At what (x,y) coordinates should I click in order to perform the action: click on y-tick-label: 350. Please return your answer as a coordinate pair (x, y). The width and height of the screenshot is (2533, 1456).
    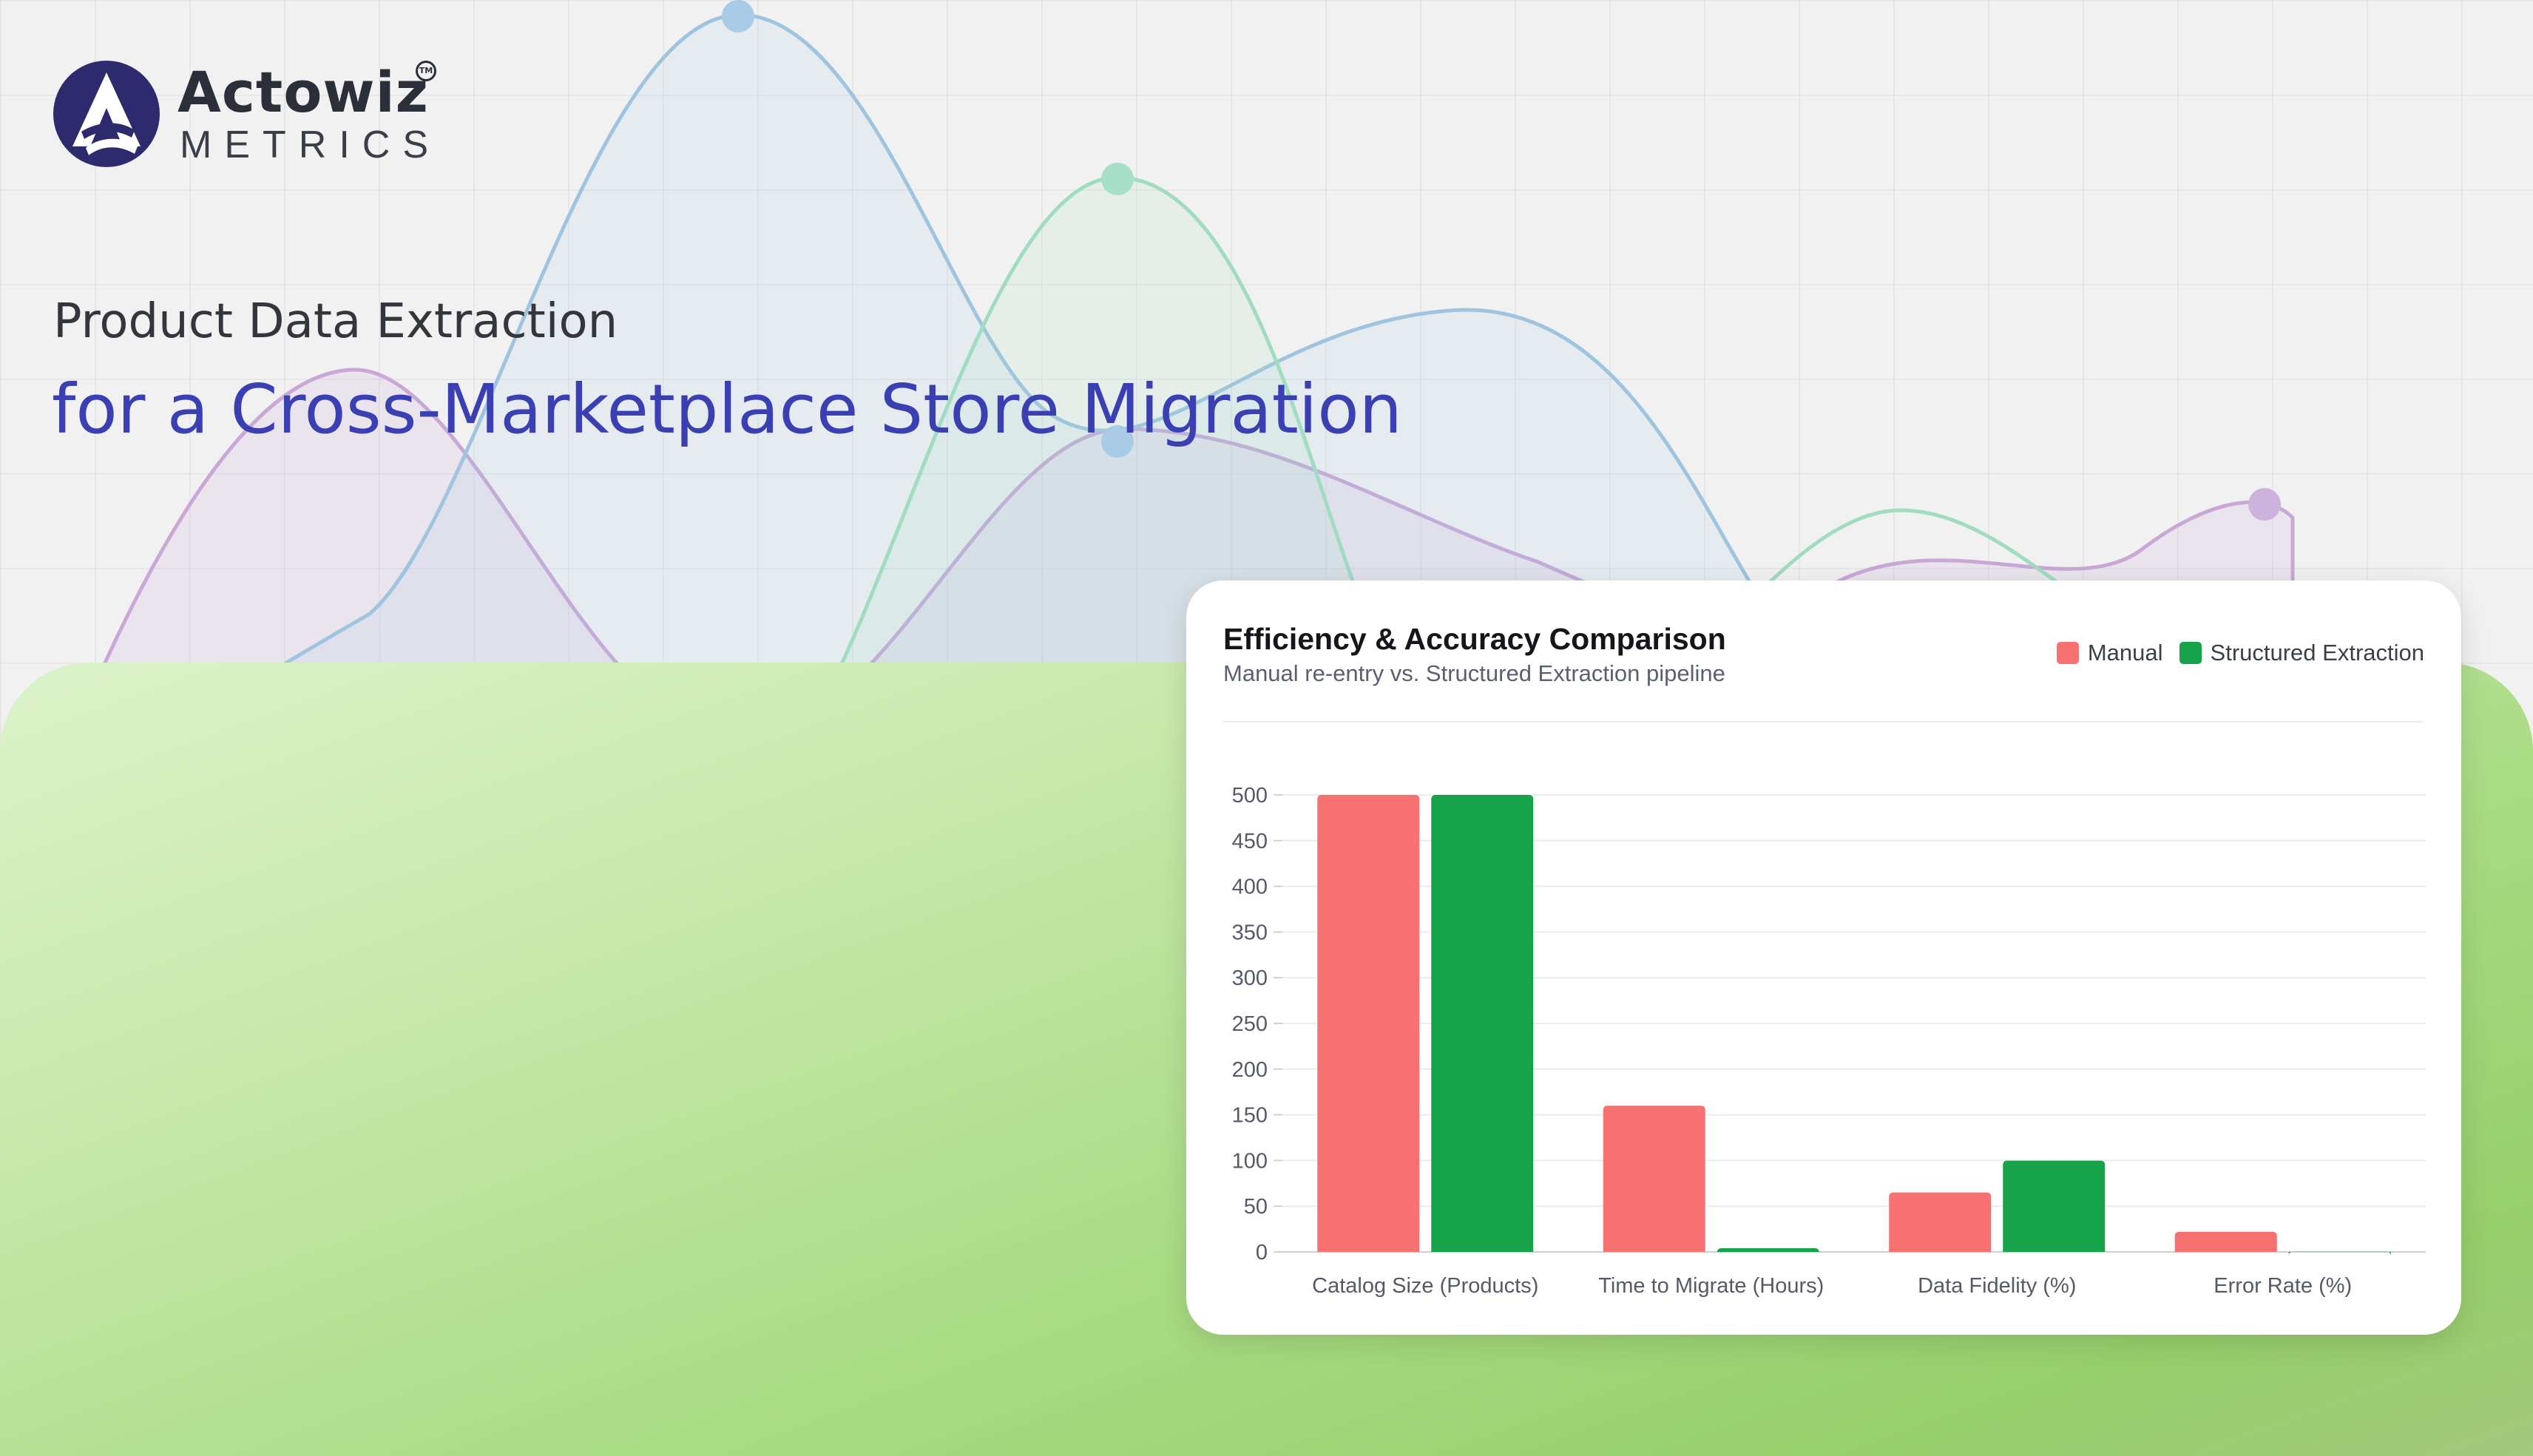
    Looking at the image, I should click on (1250, 933).